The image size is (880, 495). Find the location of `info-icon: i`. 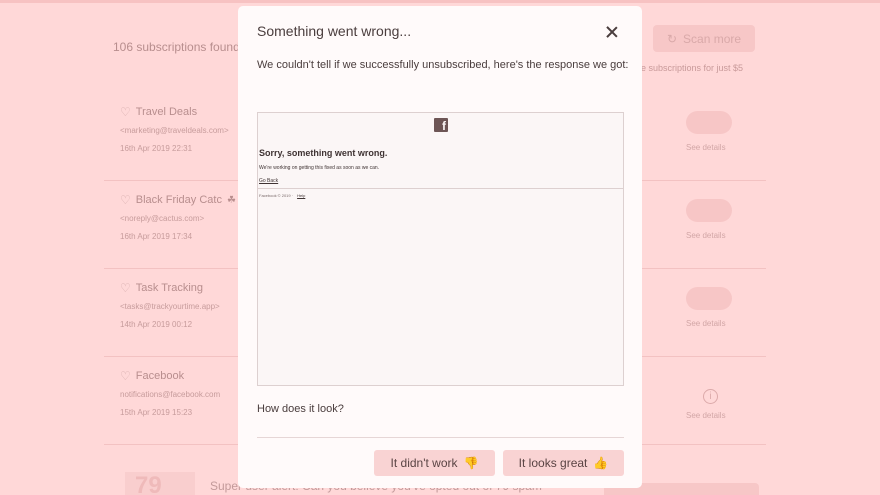

info-icon: i is located at coordinates (710, 396).